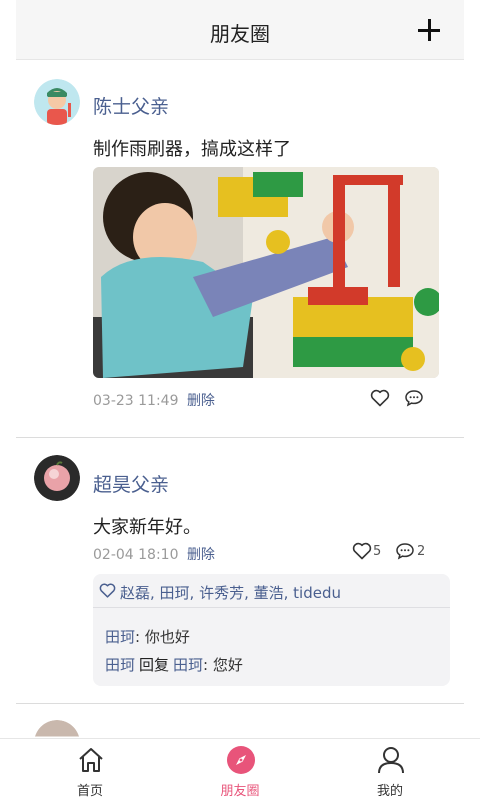  What do you see at coordinates (131, 105) in the screenshot?
I see `post-author: 陈士父亲` at bounding box center [131, 105].